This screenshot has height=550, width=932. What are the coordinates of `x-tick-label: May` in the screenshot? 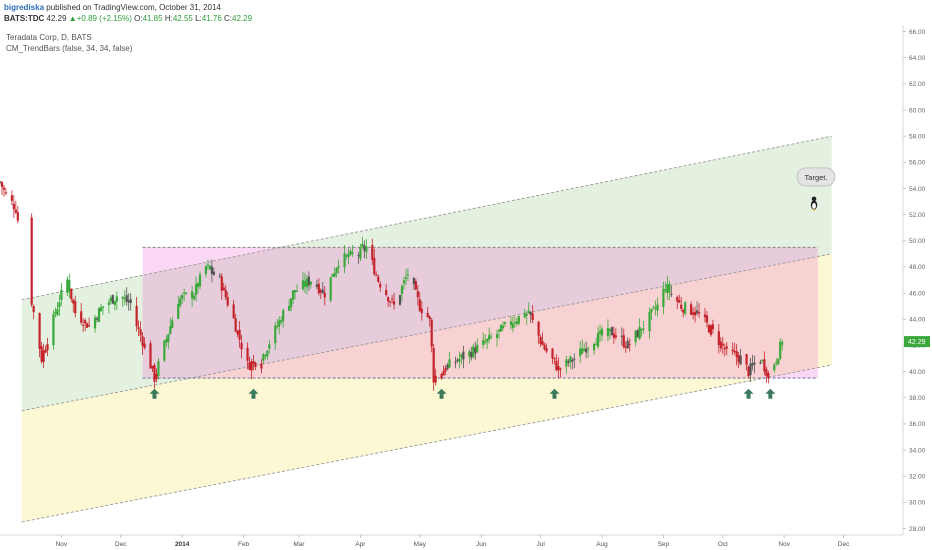 It's located at (420, 544).